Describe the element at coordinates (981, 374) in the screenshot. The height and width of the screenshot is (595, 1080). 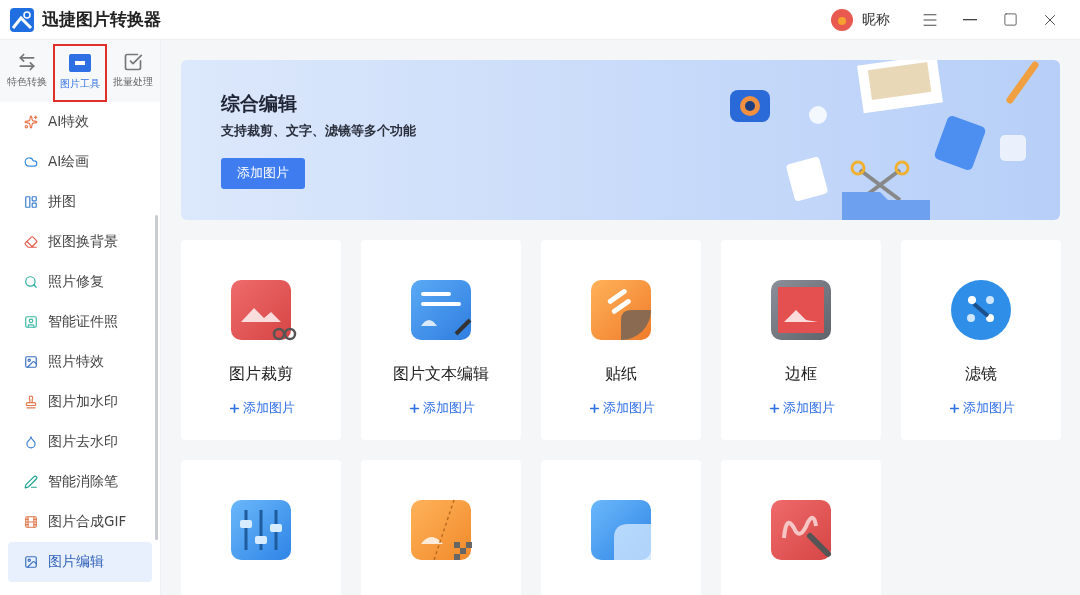
I see `tool-name: 滤镜` at that location.